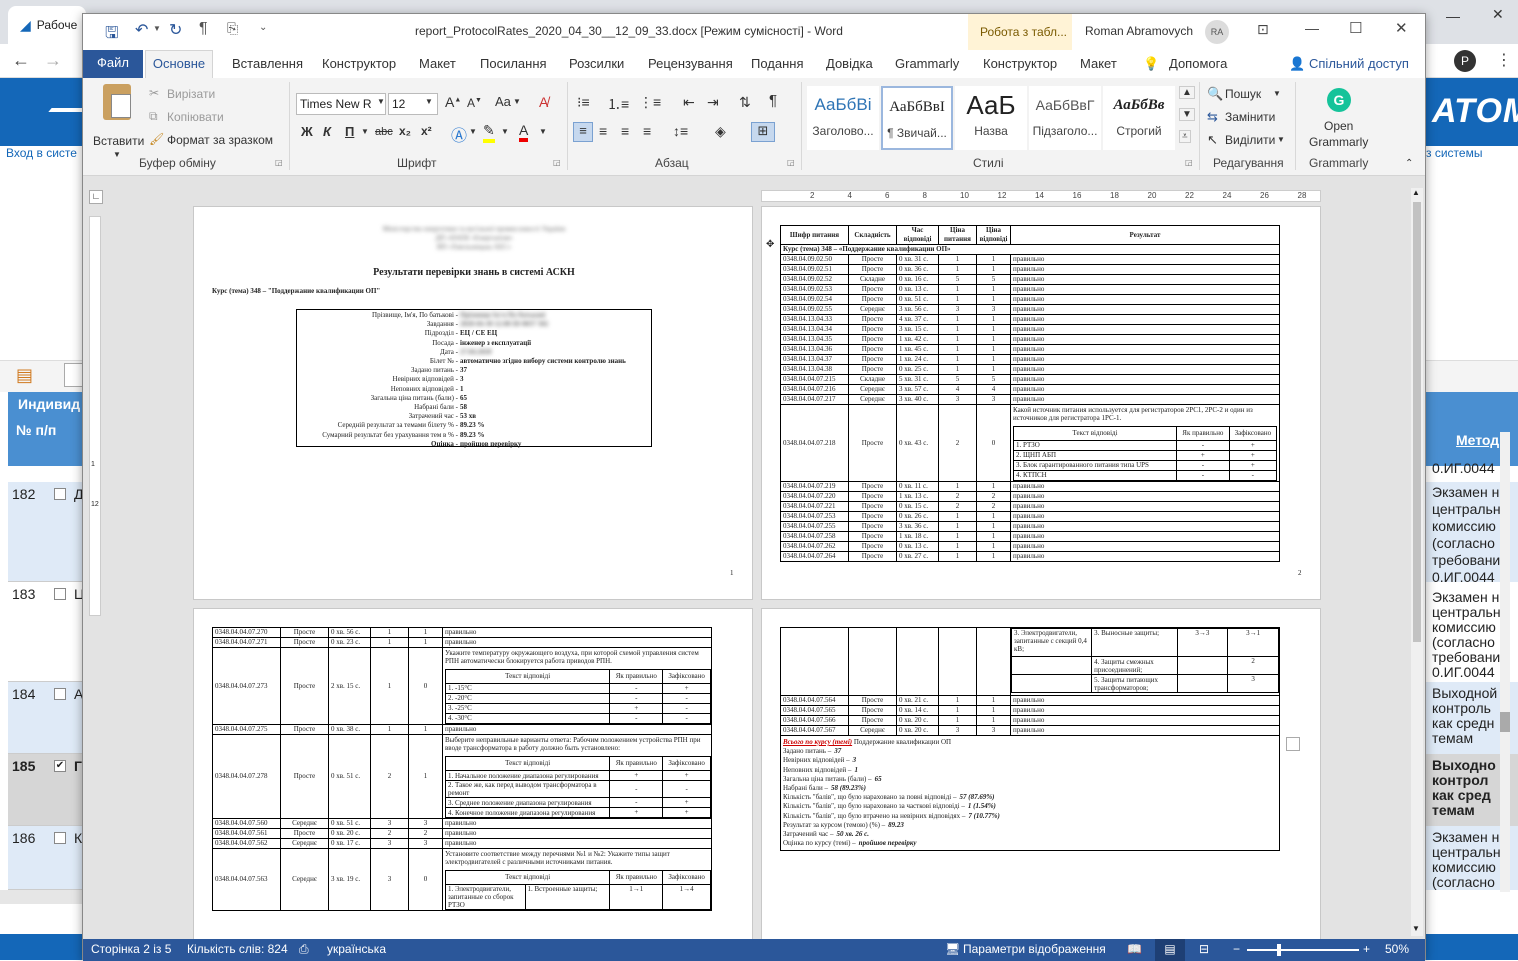 The width and height of the screenshot is (1518, 961). I want to click on tab-selector-icon: ∟, so click(96, 197).